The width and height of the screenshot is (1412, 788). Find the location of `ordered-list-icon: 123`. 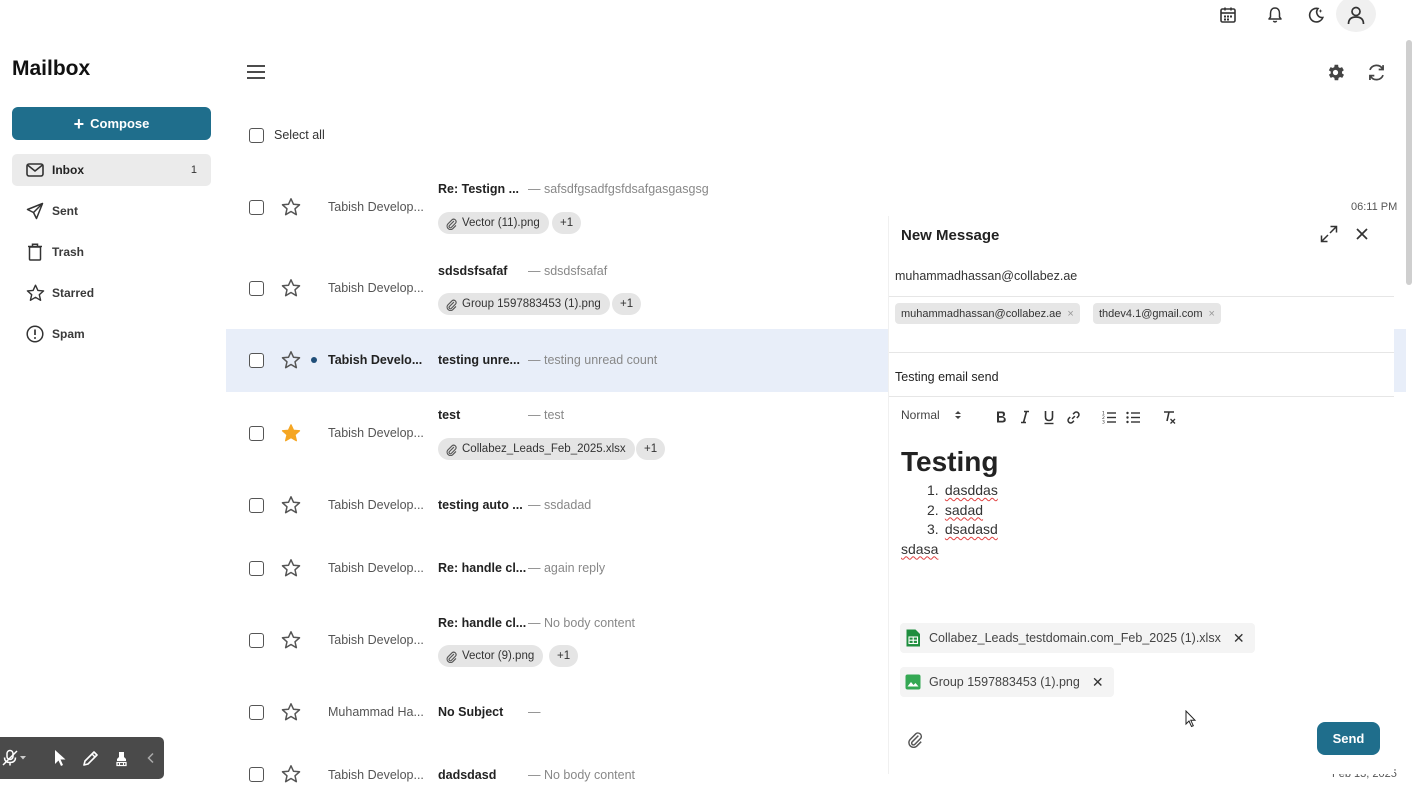

ordered-list-icon: 123 is located at coordinates (1109, 417).